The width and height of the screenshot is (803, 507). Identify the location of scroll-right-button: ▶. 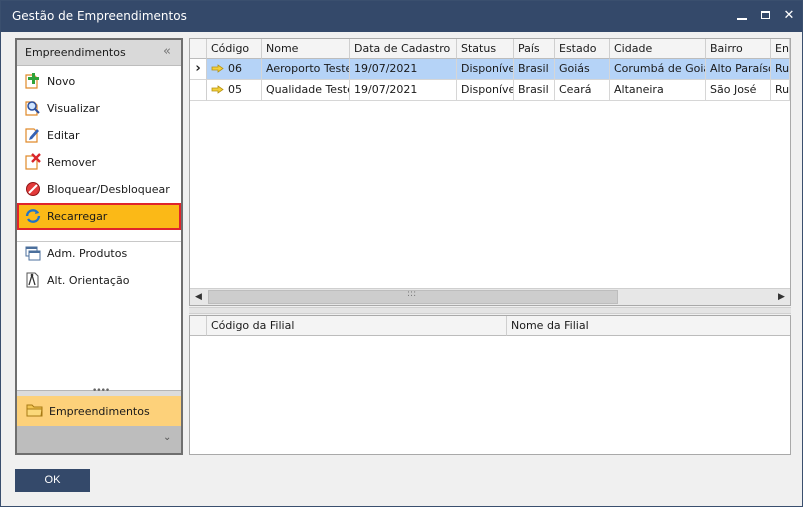
(781, 297).